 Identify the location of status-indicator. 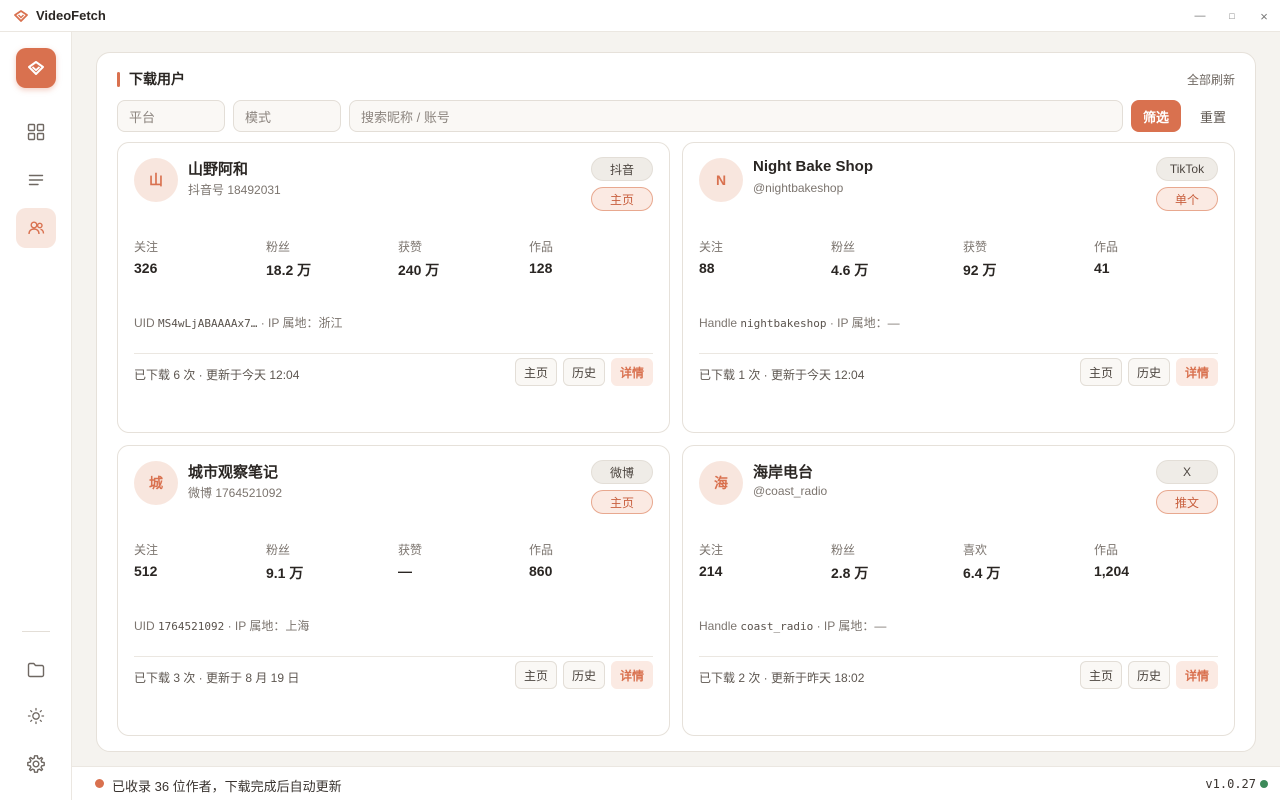
(99, 783).